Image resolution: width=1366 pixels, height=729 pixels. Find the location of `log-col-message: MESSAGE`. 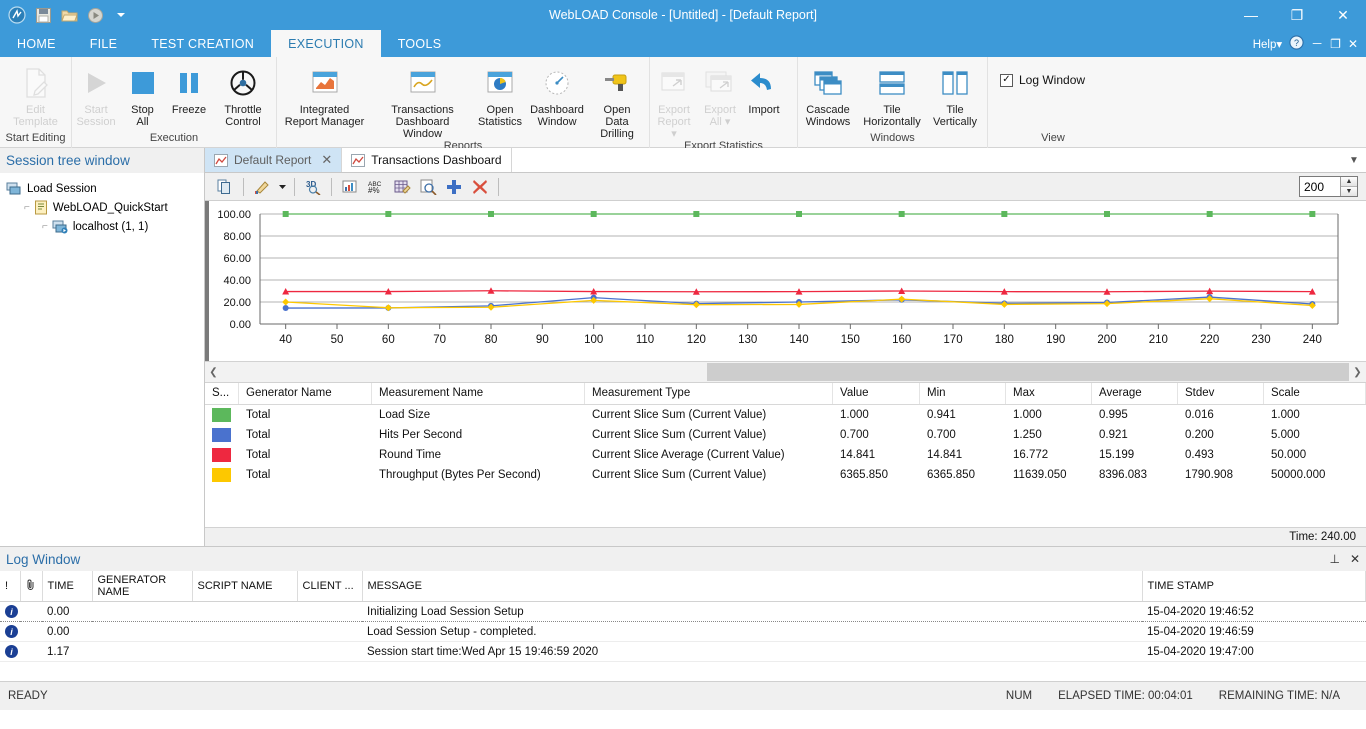

log-col-message: MESSAGE is located at coordinates (752, 586).